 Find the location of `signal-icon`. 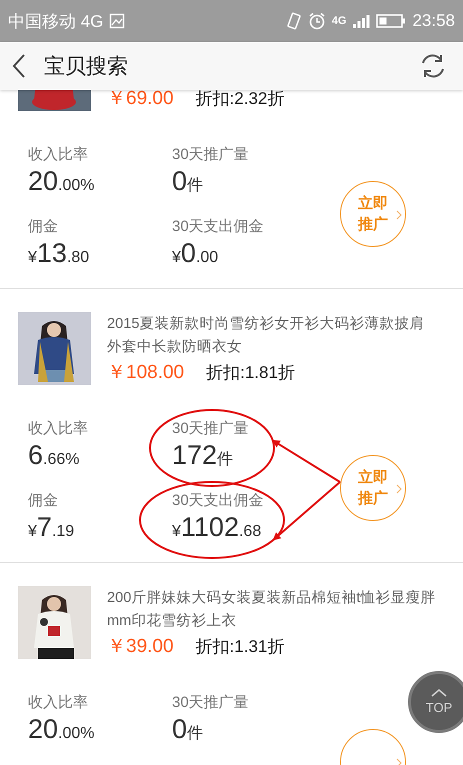

signal-icon is located at coordinates (361, 21).